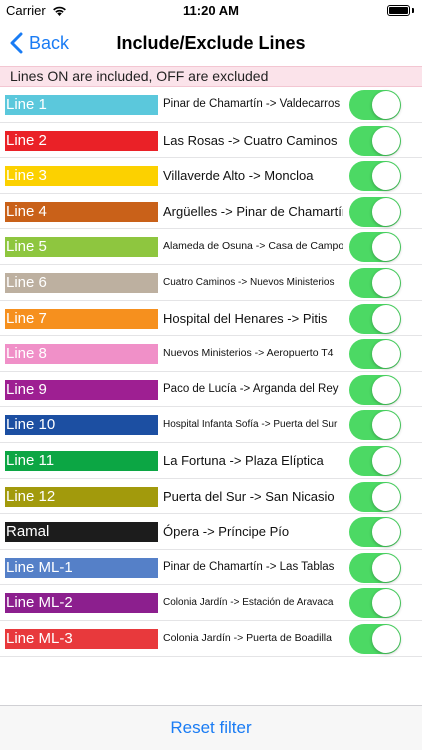 The image size is (422, 750). What do you see at coordinates (81, 318) in the screenshot?
I see `line-badge: Line 7` at bounding box center [81, 318].